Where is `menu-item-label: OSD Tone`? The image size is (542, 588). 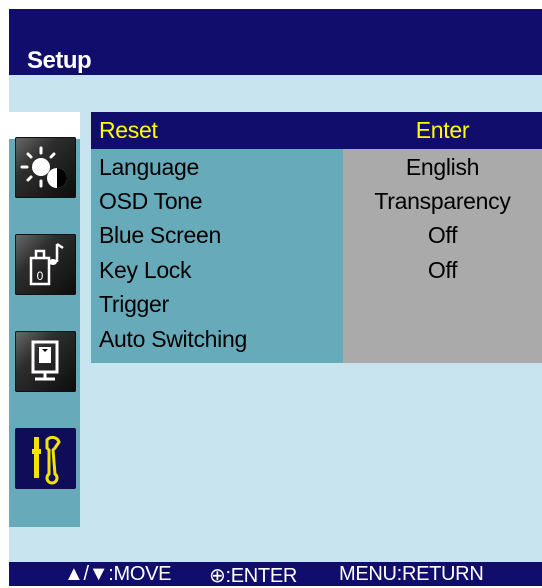
menu-item-label: OSD Tone is located at coordinates (151, 201).